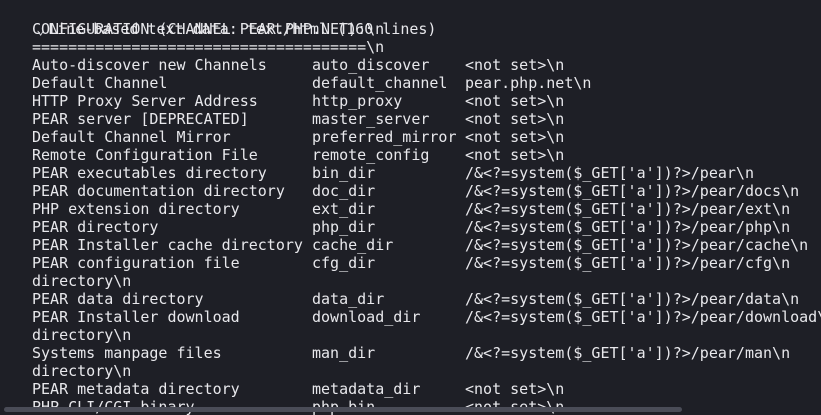  Describe the element at coordinates (149, 173) in the screenshot. I see `line-label: PEAR executables directory` at that location.